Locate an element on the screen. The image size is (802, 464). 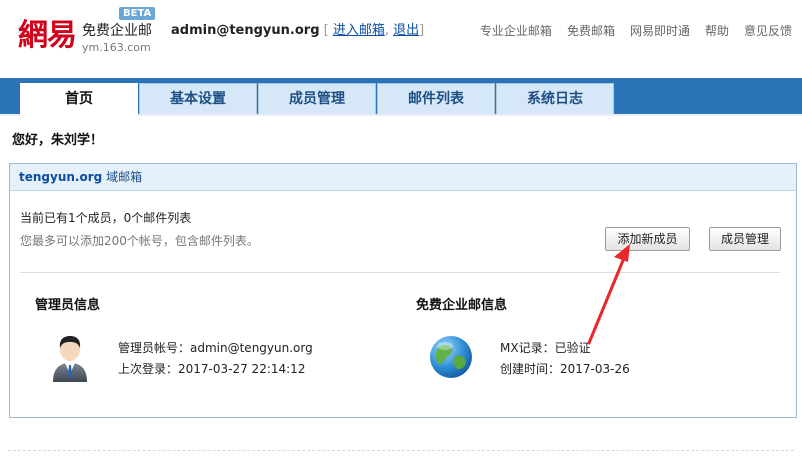
tab-home: 首页 is located at coordinates (79, 99).